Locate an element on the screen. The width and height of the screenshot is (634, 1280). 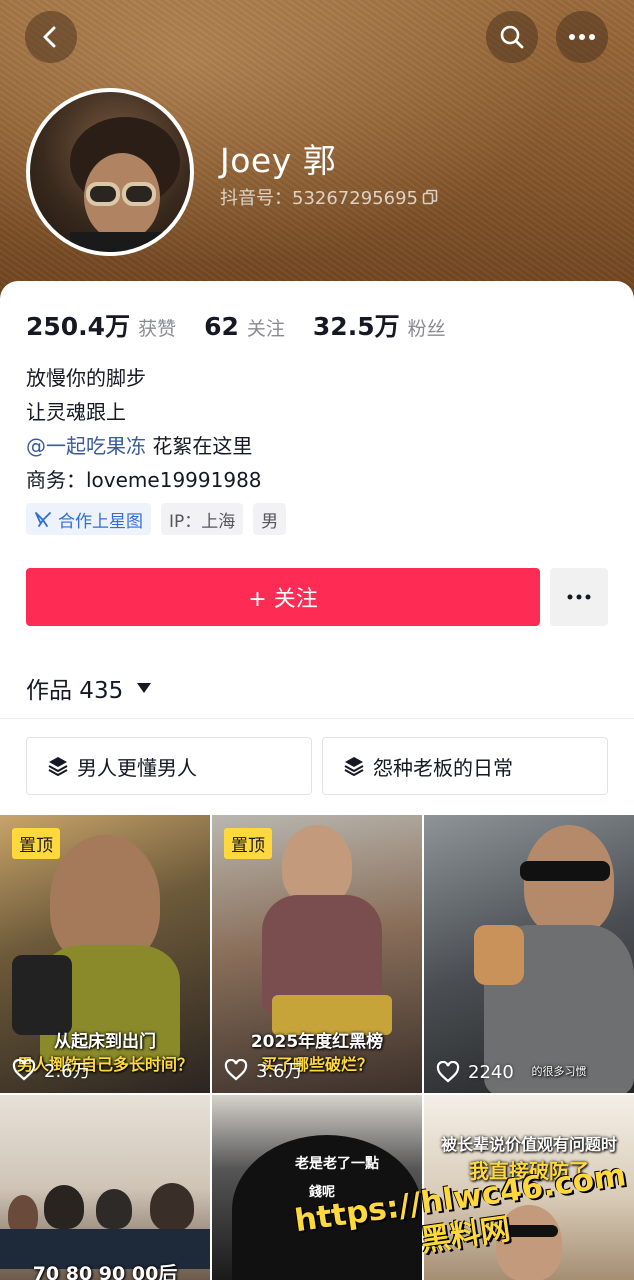
works-tab: 作品 435 is located at coordinates (89, 688).